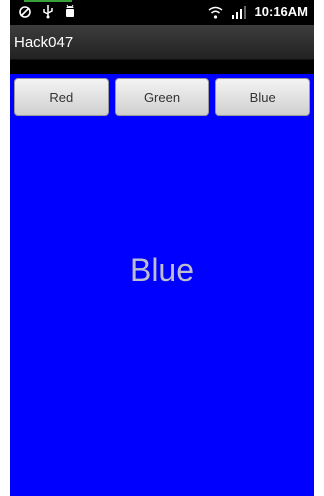  What do you see at coordinates (70, 11) in the screenshot?
I see `android-debug-icon` at bounding box center [70, 11].